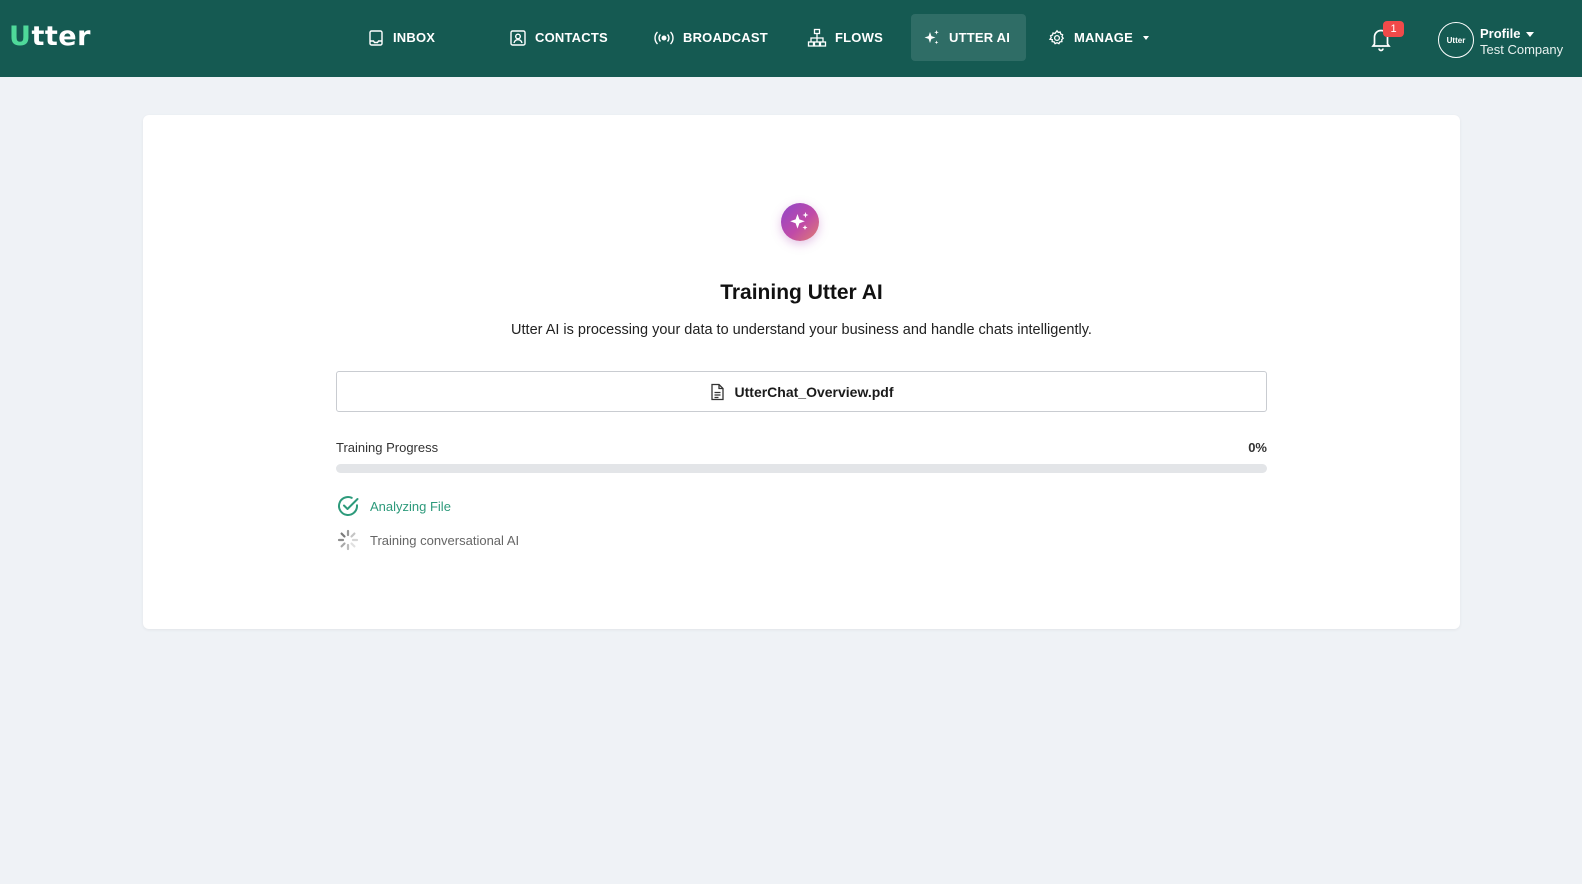 The height and width of the screenshot is (884, 1582). Describe the element at coordinates (61, 36) in the screenshot. I see `logo-text: tter` at that location.